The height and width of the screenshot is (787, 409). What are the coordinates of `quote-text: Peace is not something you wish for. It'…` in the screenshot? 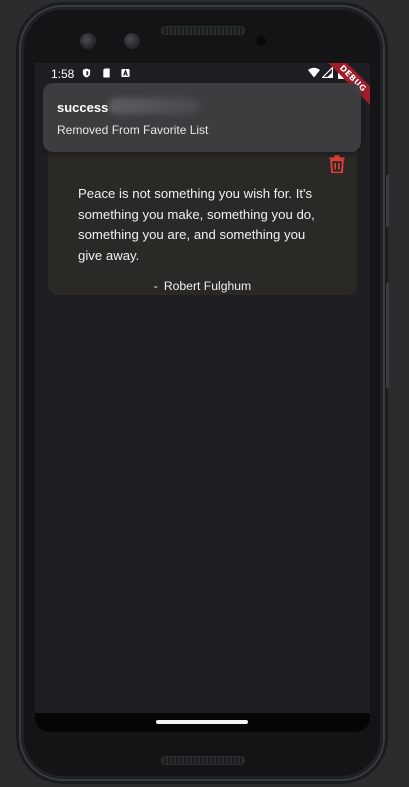 It's located at (196, 224).